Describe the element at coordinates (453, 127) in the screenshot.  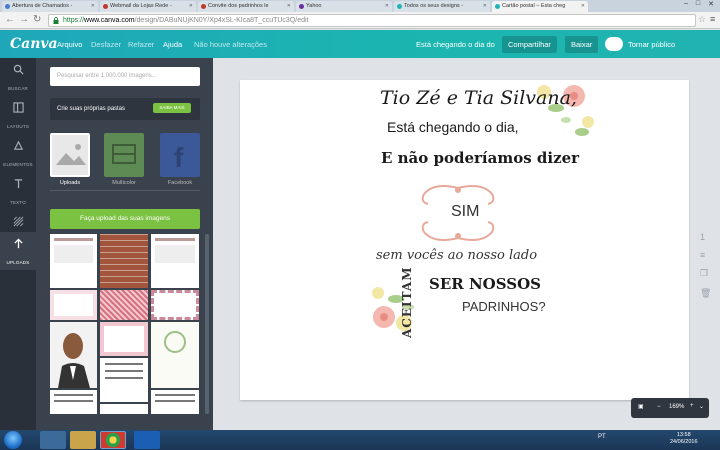
I see `card-line-2: Está chegando o dia,` at that location.